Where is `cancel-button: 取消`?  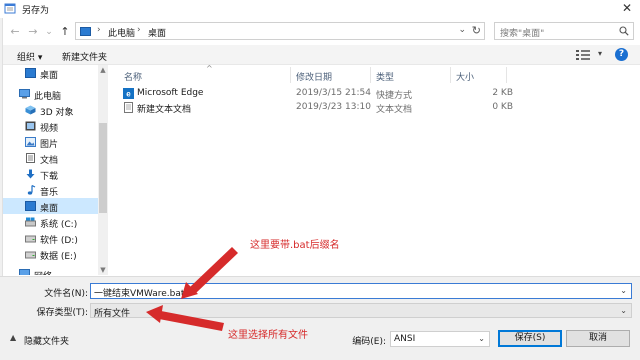
cancel-button: 取消 is located at coordinates (598, 338).